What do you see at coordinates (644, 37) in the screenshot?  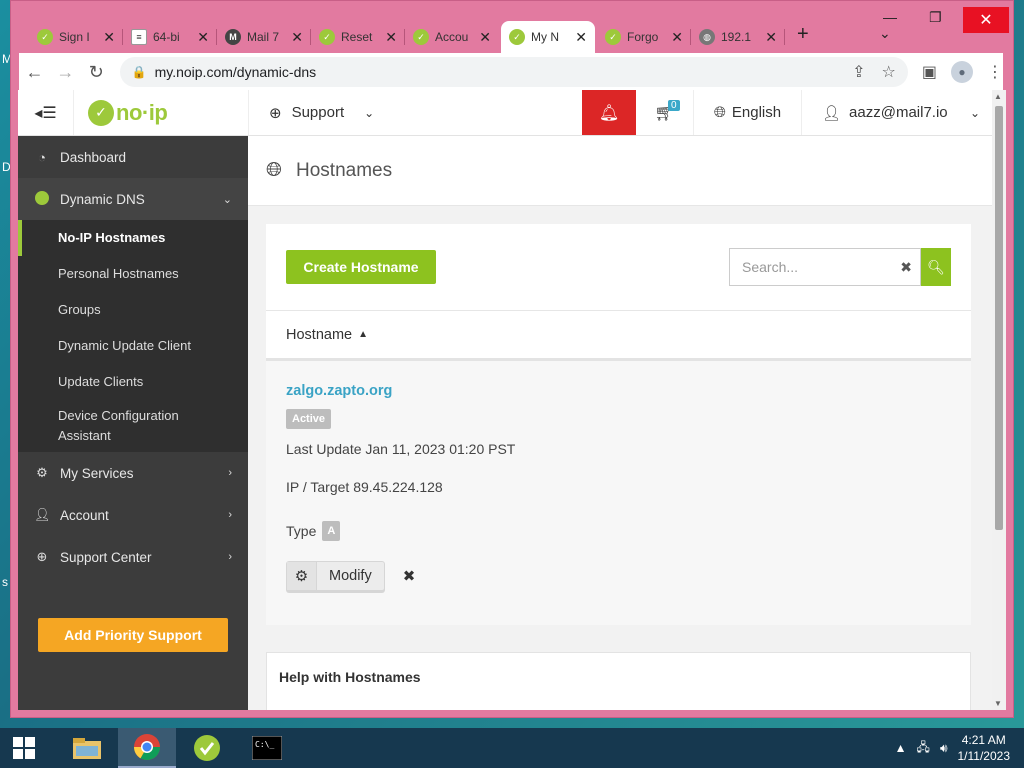 I see `browser-tab: ✓ Forgo ✕` at bounding box center [644, 37].